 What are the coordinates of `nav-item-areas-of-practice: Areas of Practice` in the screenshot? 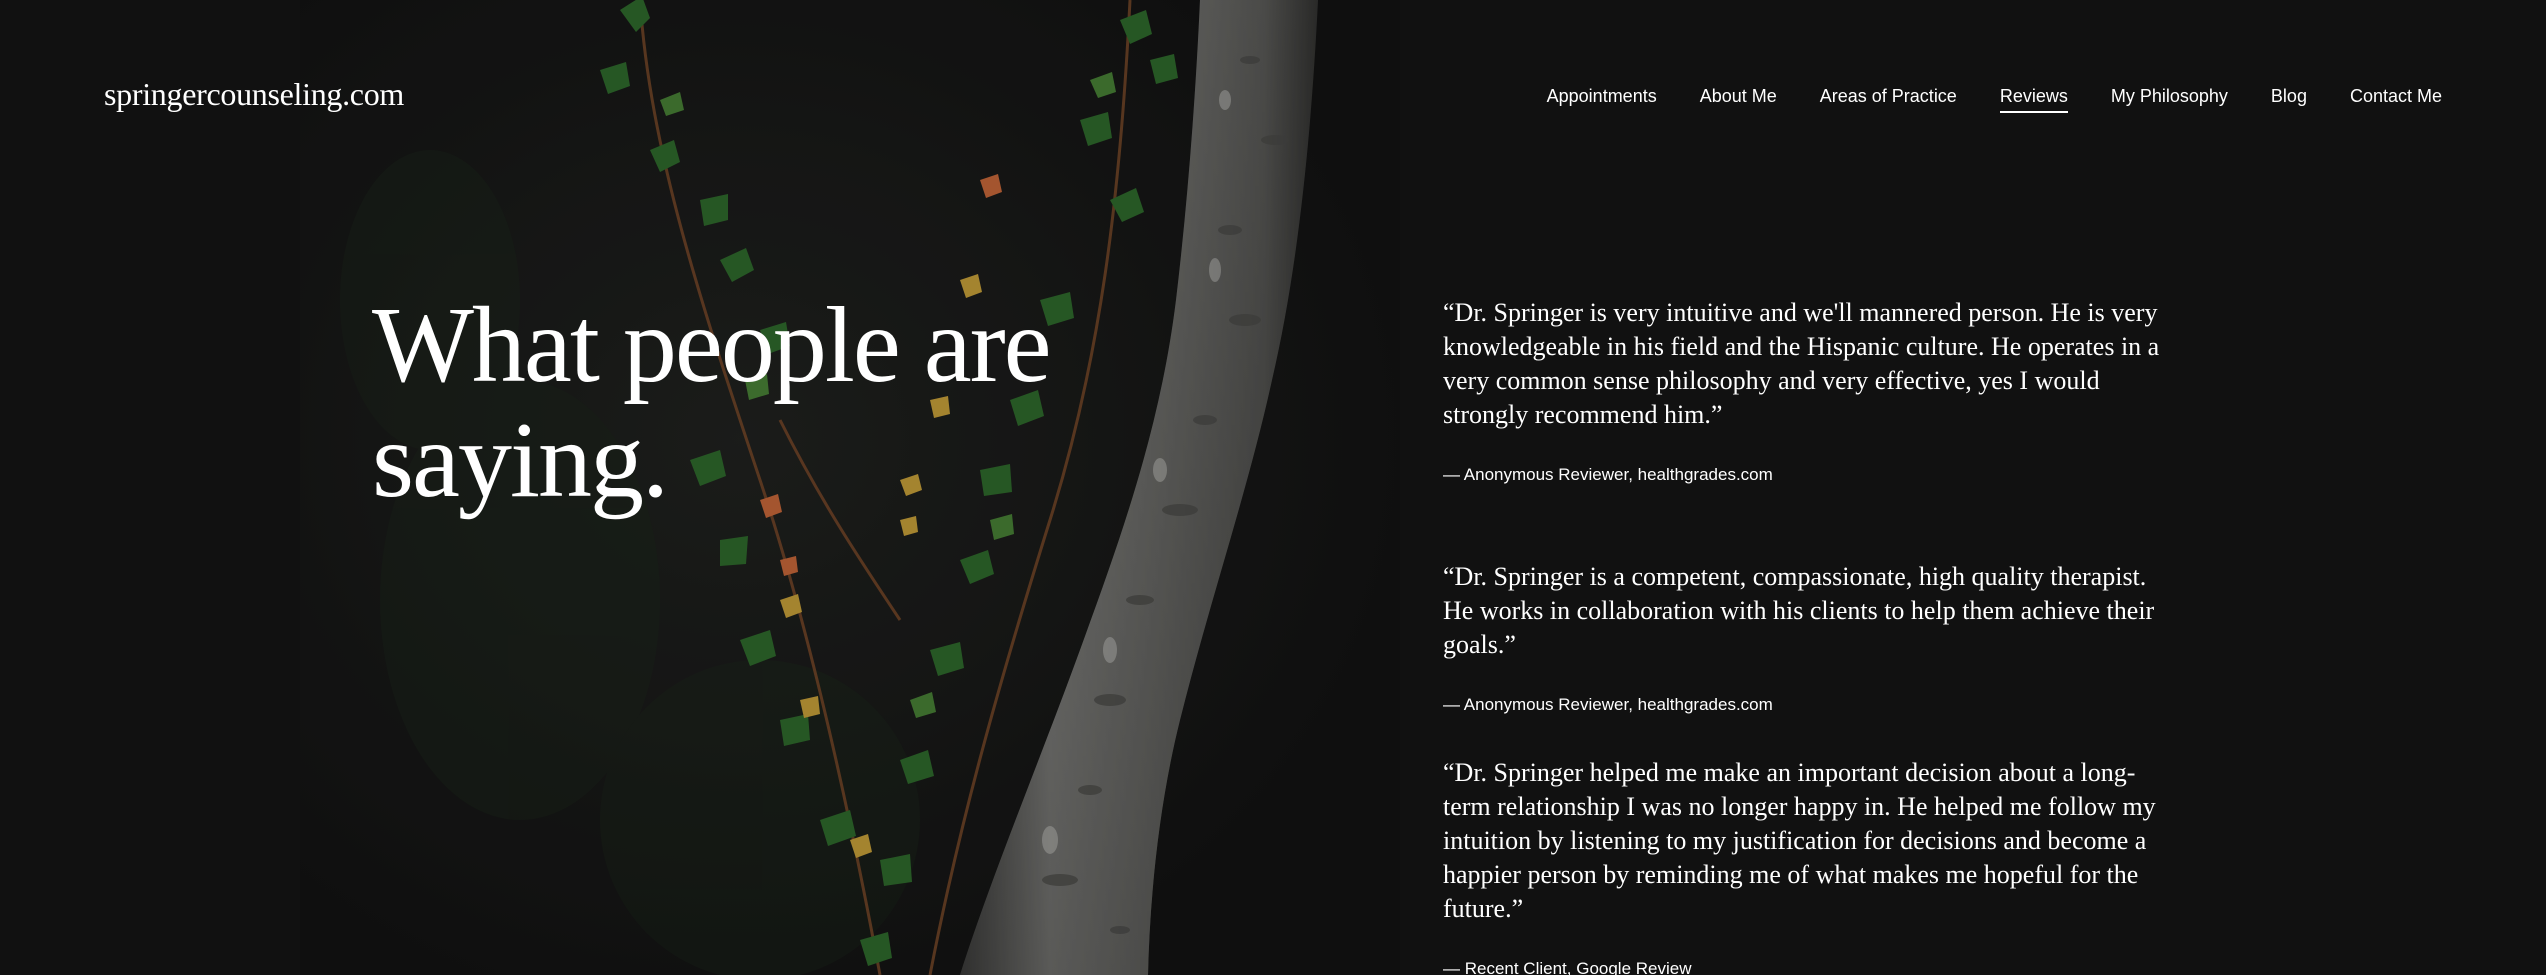 It's located at (1888, 99).